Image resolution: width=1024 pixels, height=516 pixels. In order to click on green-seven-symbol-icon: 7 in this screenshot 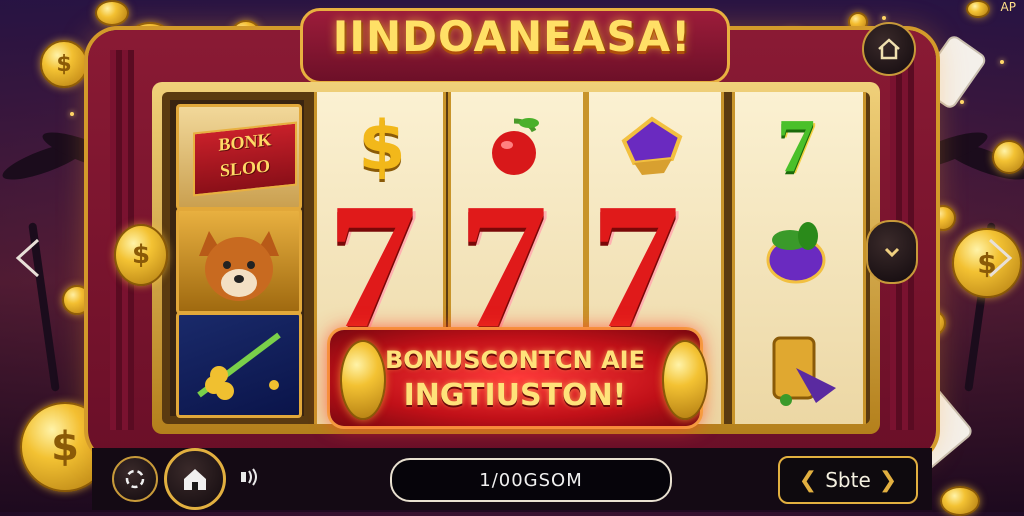, I will do `click(796, 145)`.